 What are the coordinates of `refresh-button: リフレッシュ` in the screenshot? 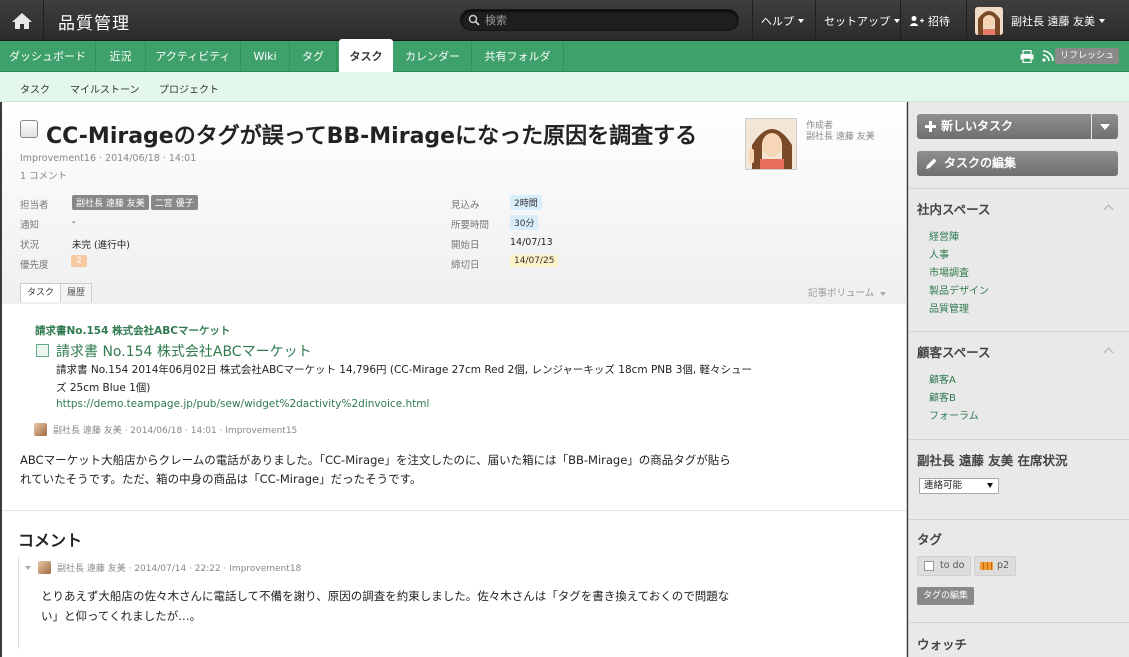 It's located at (1086, 56).